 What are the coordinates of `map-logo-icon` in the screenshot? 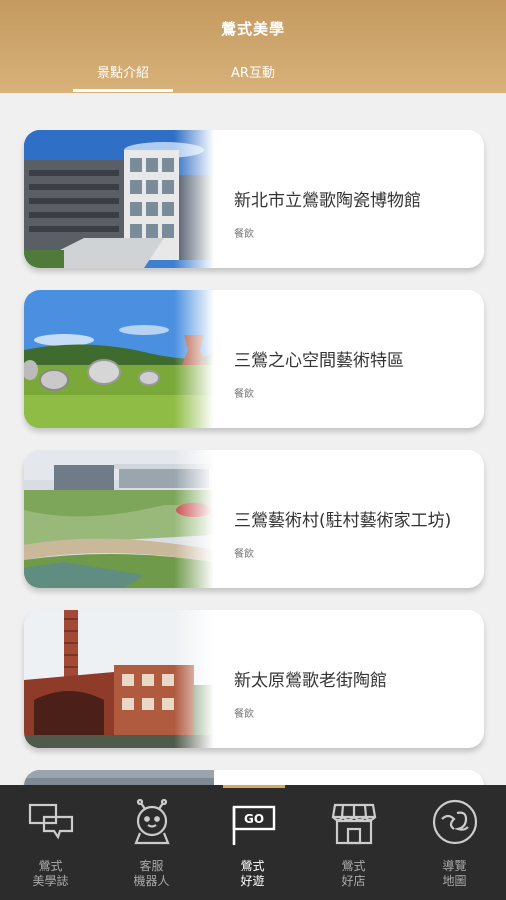 It's located at (455, 822).